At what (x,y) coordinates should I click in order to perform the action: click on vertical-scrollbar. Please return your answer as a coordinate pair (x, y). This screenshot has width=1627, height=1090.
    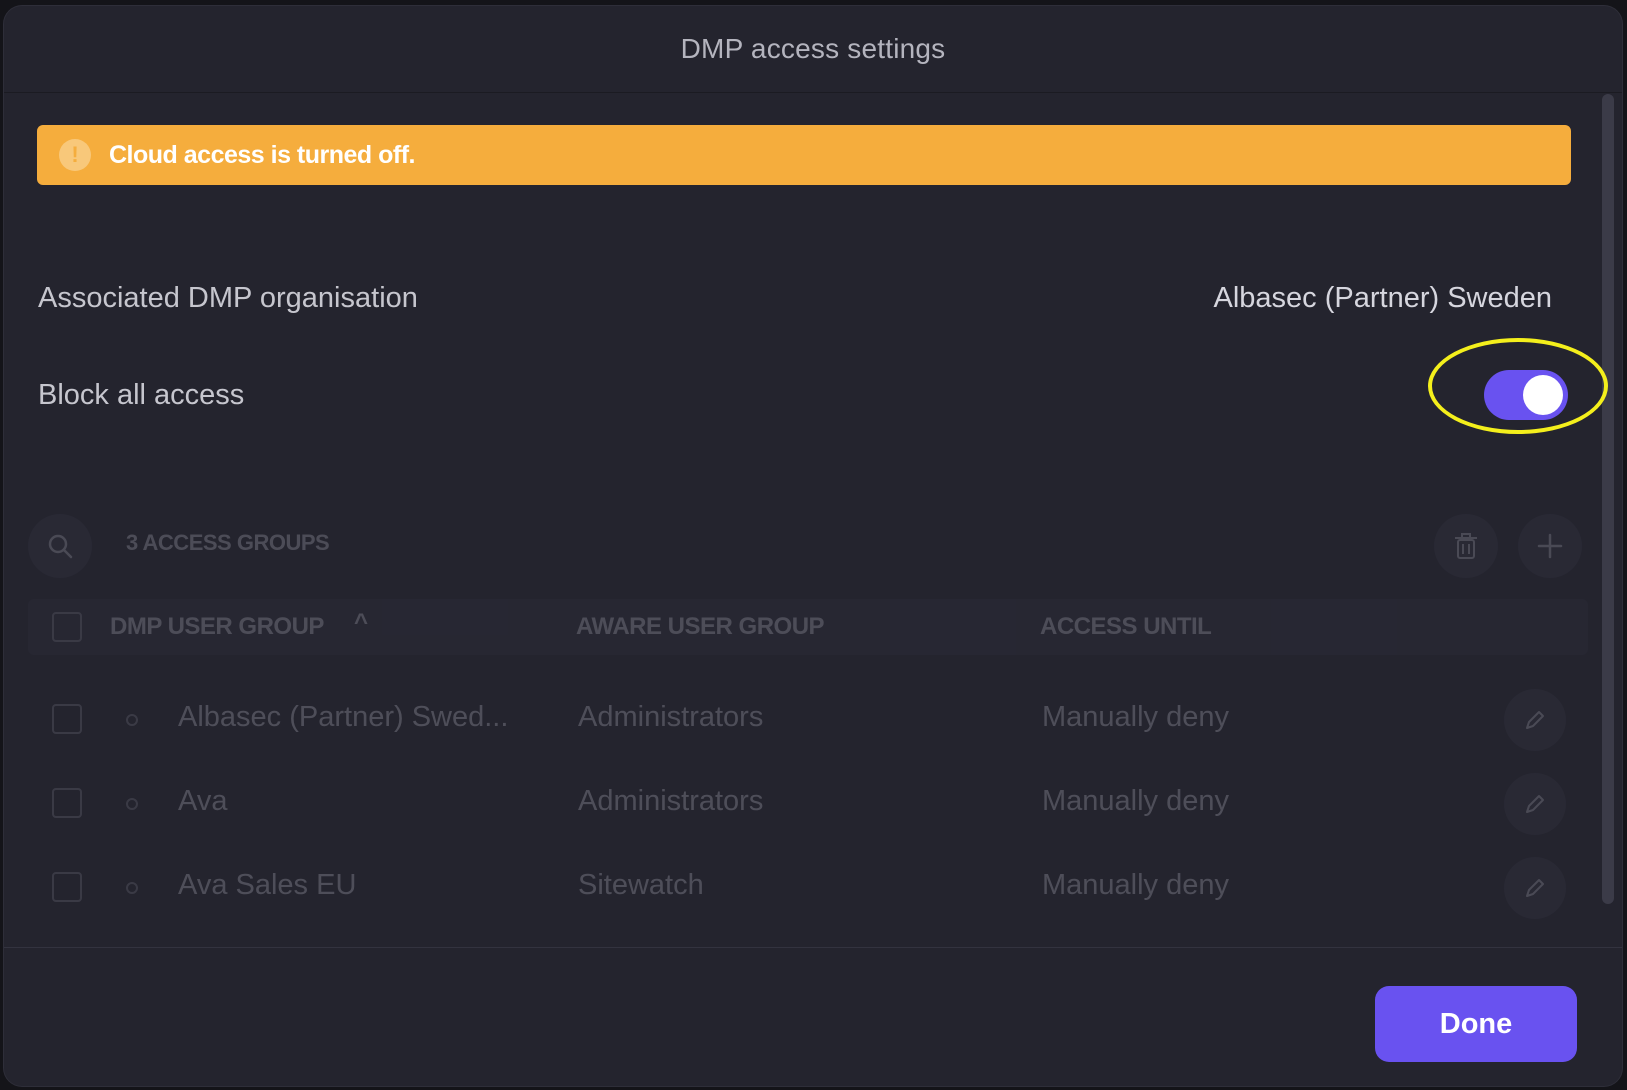
    Looking at the image, I should click on (1608, 499).